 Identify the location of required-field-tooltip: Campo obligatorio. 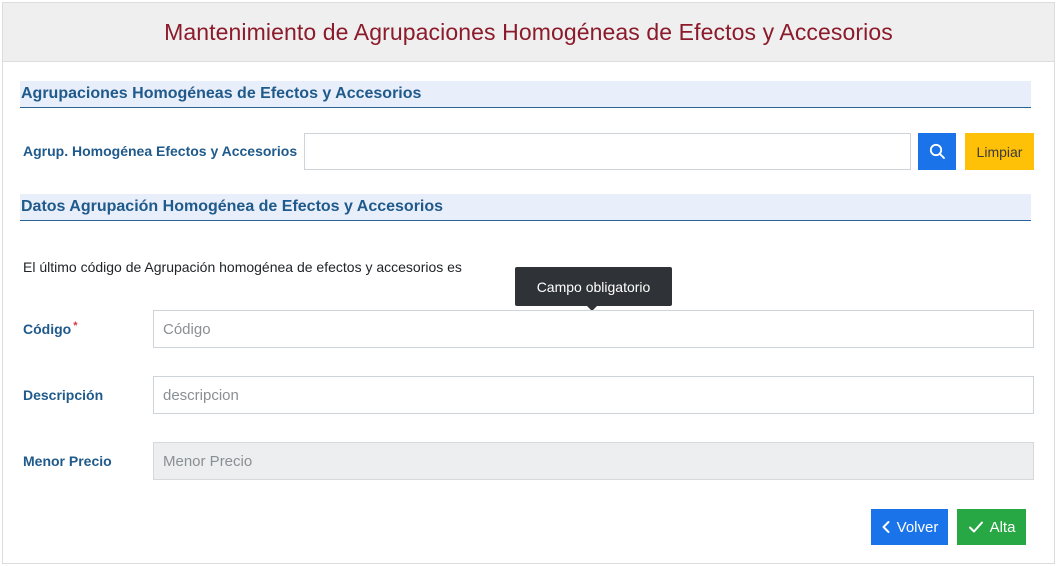
(593, 286).